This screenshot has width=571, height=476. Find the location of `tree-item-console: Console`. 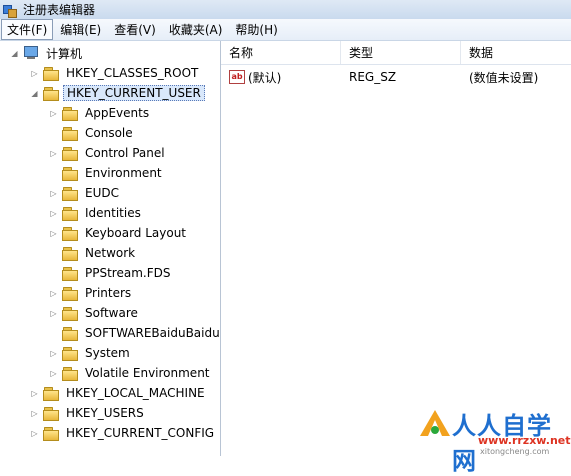

tree-item-console: Console is located at coordinates (92, 133).